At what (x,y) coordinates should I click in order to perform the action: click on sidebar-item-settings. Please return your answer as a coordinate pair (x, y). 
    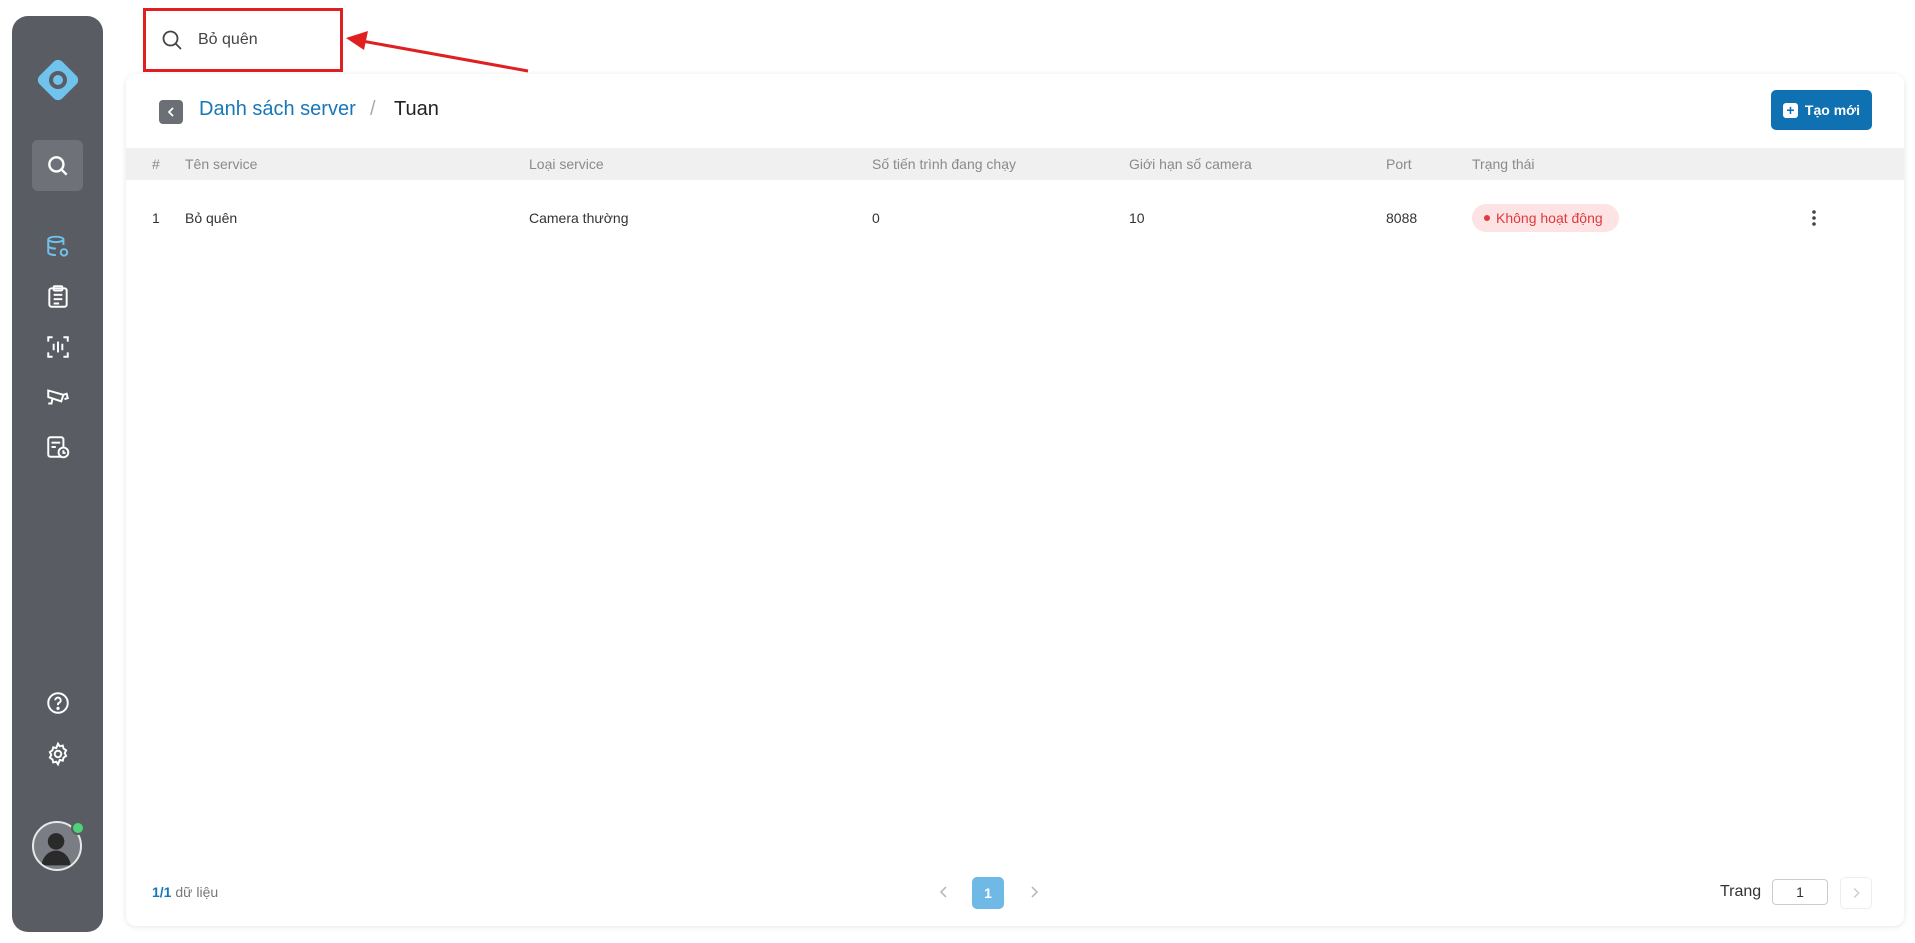
    Looking at the image, I should click on (57, 753).